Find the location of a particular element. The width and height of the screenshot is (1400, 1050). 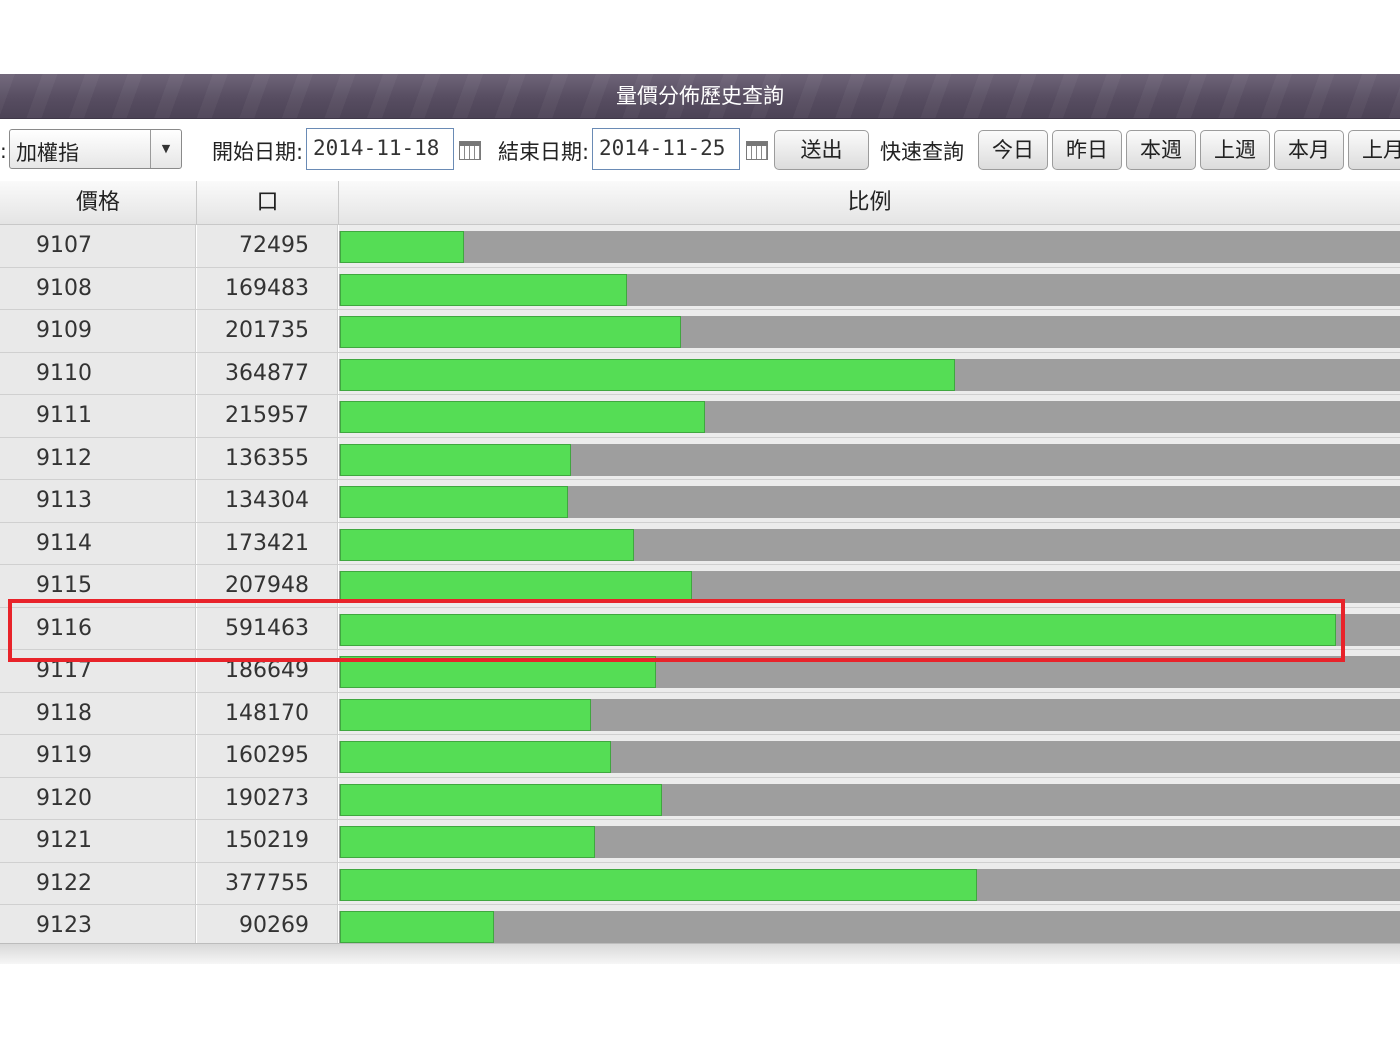

index-select: 加權指 ▼ is located at coordinates (95, 149).